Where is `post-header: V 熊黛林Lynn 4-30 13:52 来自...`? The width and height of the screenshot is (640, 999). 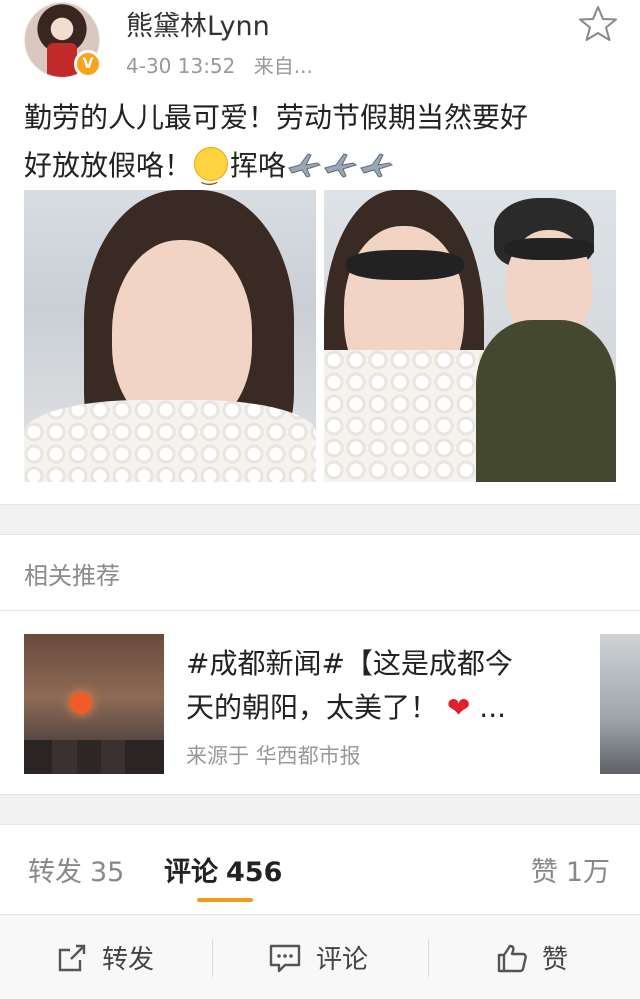 post-header: V 熊黛林Lynn 4-30 13:52 来自... is located at coordinates (320, 45).